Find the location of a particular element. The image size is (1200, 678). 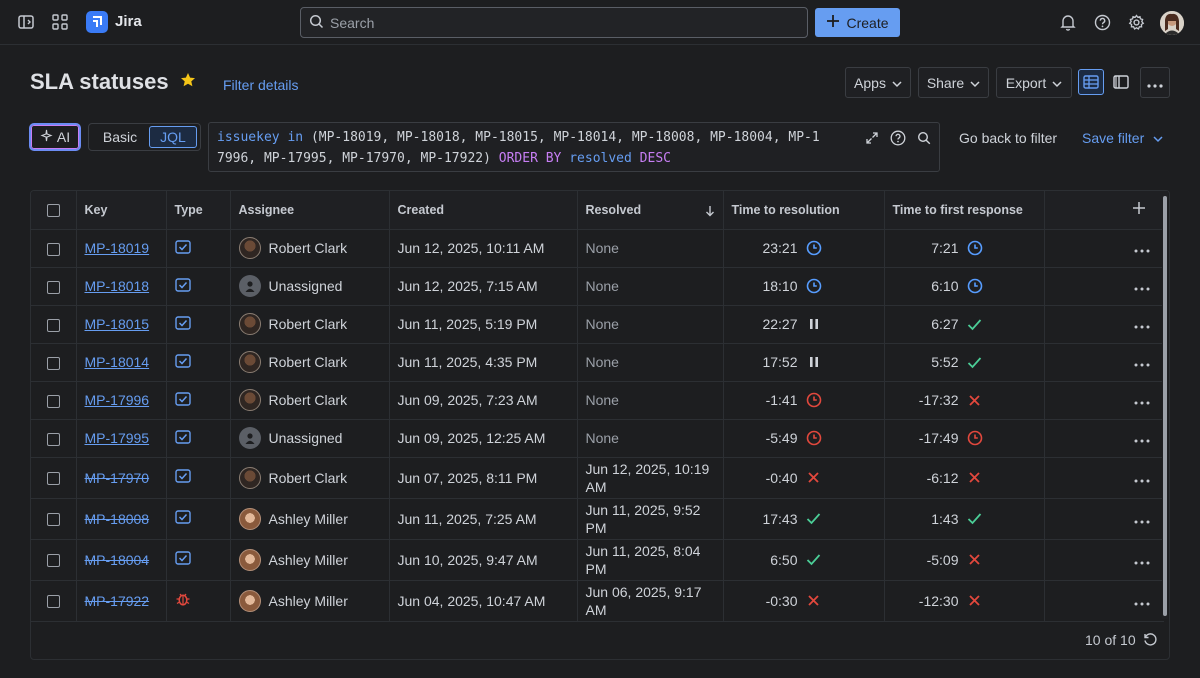

issue-key-link: MP-18014 is located at coordinates (117, 362).